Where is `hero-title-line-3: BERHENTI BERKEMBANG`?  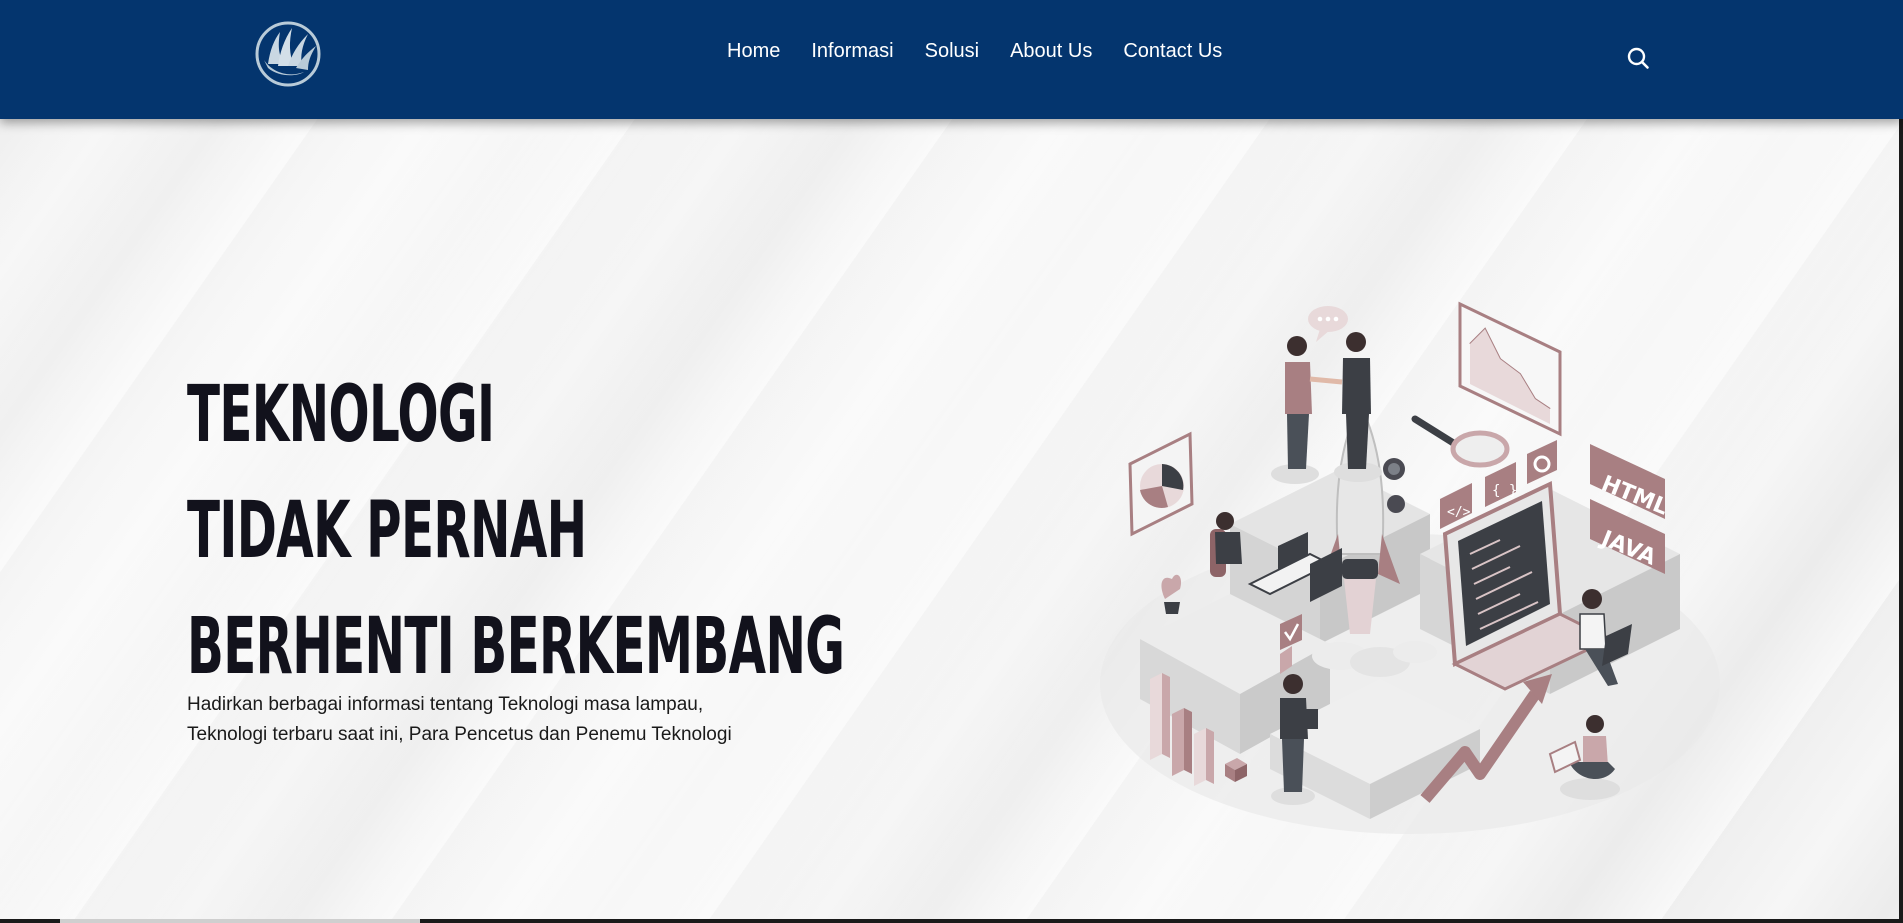 hero-title-line-3: BERHENTI BERKEMBANG is located at coordinates (516, 647).